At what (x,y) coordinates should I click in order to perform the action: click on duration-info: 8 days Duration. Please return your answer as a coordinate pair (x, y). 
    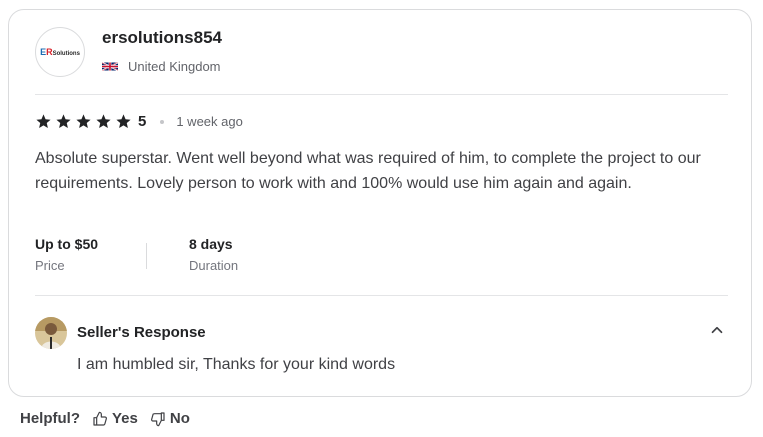
    Looking at the image, I should click on (213, 254).